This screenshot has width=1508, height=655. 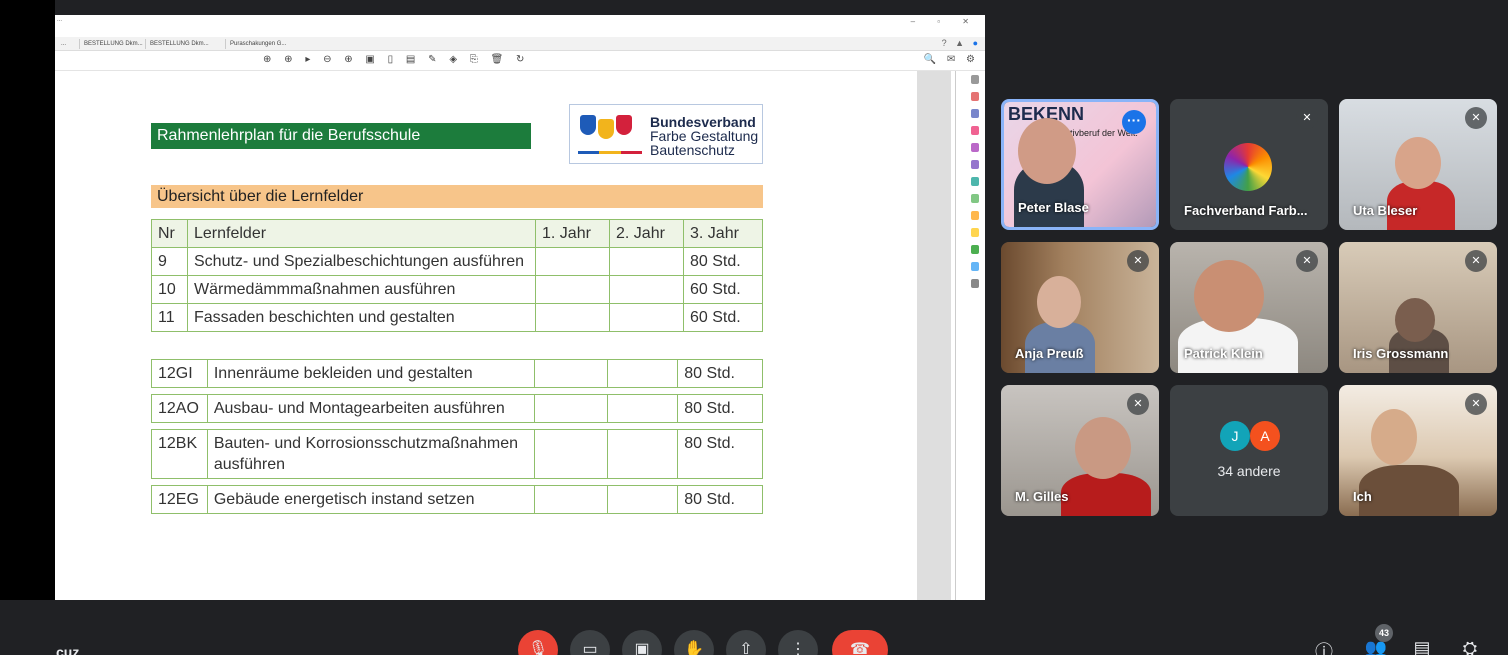 I want to click on more-options-button: ⋮, so click(x=798, y=642).